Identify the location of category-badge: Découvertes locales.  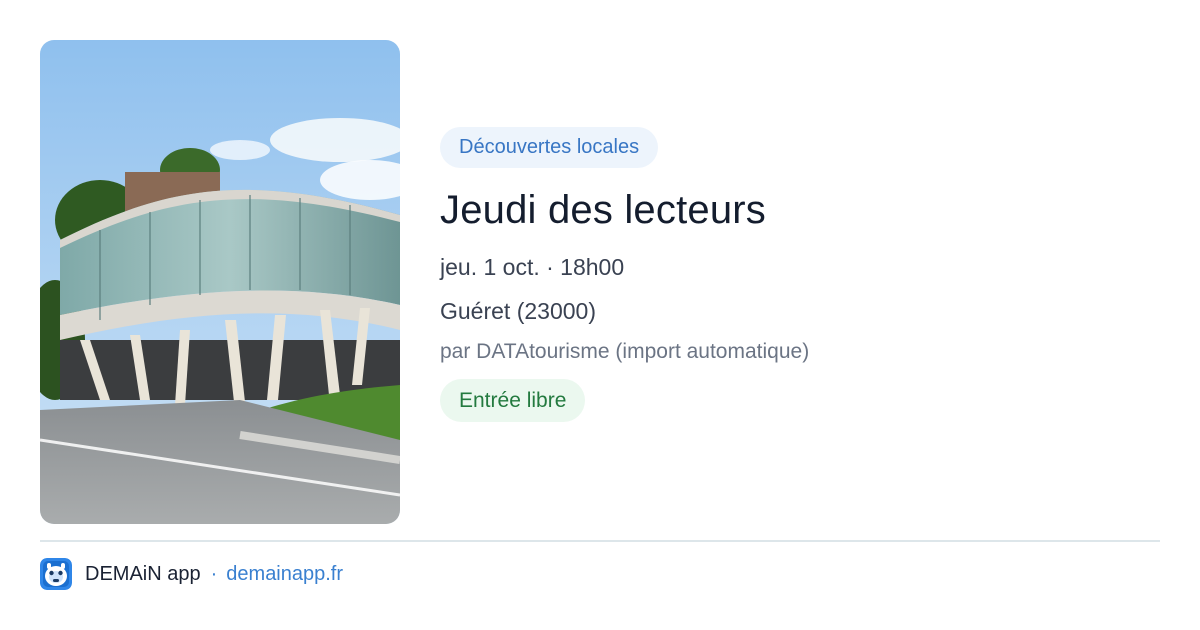
(549, 147).